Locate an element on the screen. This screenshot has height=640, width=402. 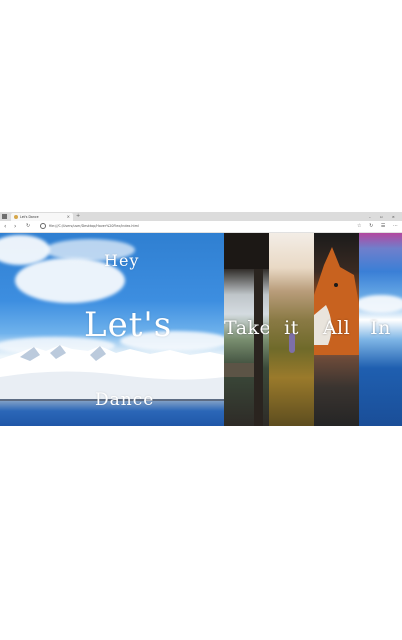
favicon-icon is located at coordinates (16, 217).